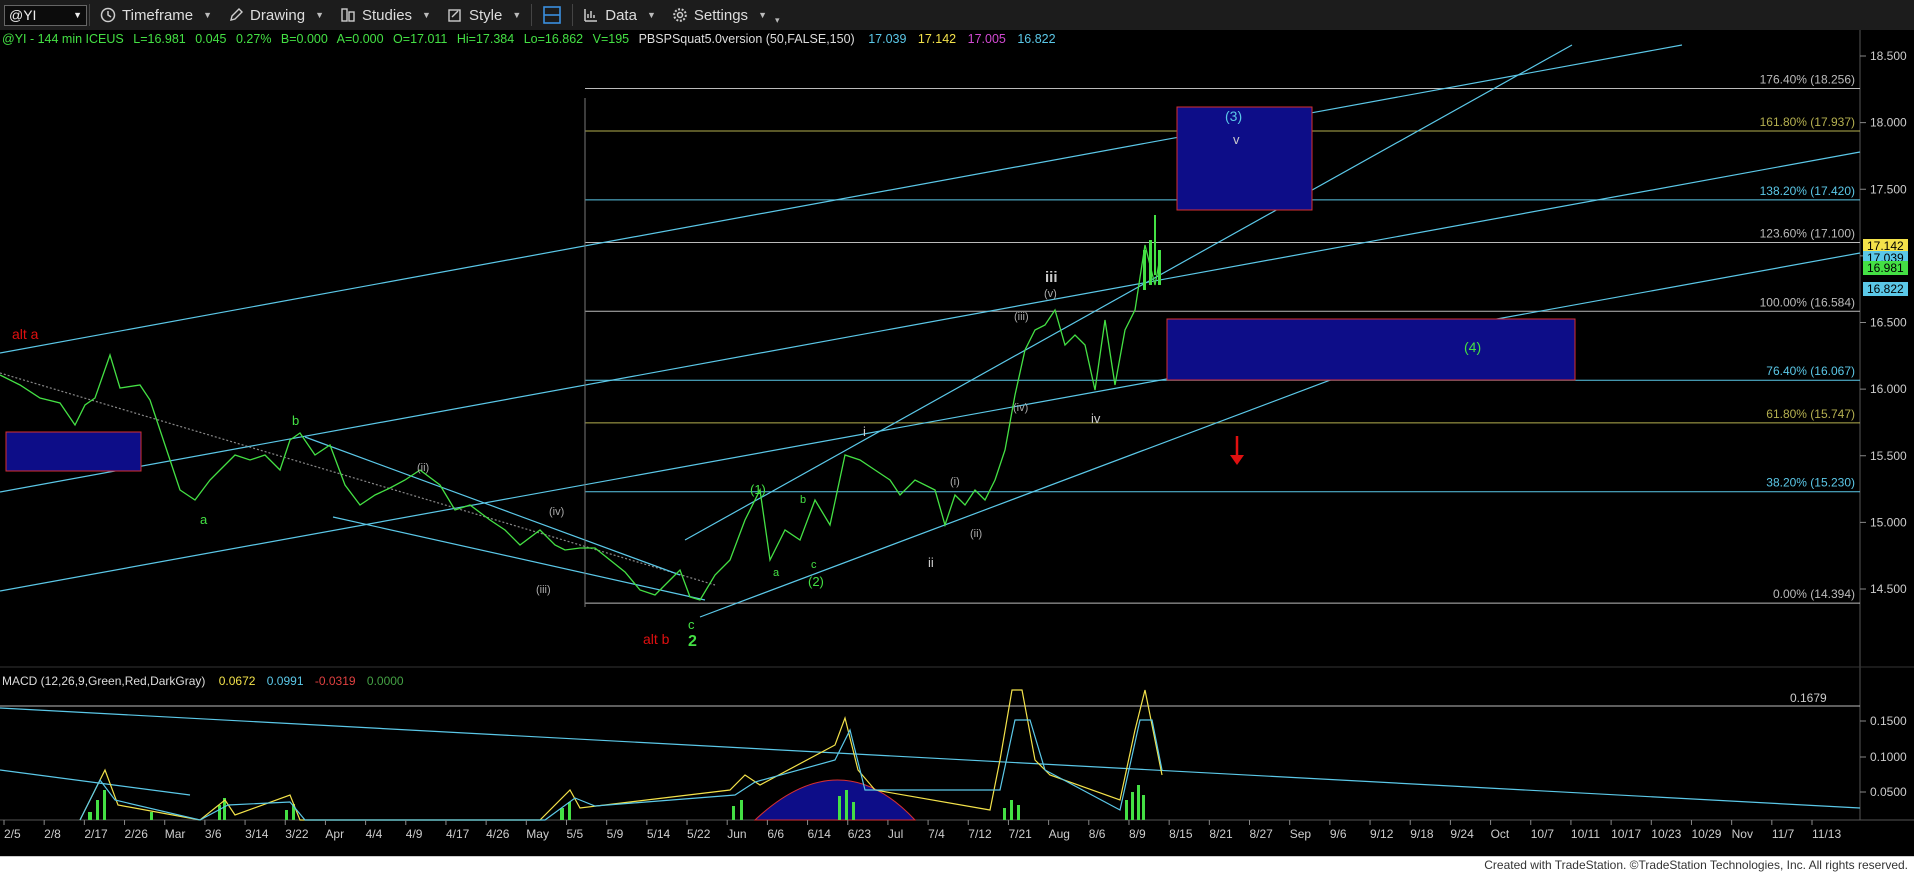 The image size is (1914, 873). What do you see at coordinates (1888, 721) in the screenshot?
I see `macd-tick-label: 0.1500` at bounding box center [1888, 721].